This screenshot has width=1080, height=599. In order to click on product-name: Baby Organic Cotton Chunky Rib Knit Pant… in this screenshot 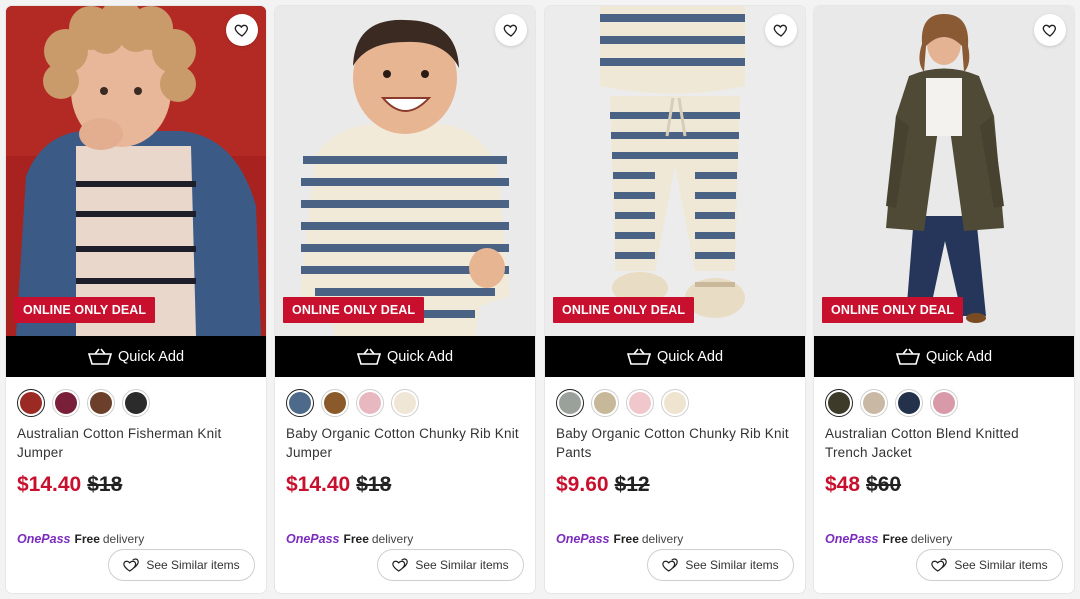, I will do `click(676, 443)`.